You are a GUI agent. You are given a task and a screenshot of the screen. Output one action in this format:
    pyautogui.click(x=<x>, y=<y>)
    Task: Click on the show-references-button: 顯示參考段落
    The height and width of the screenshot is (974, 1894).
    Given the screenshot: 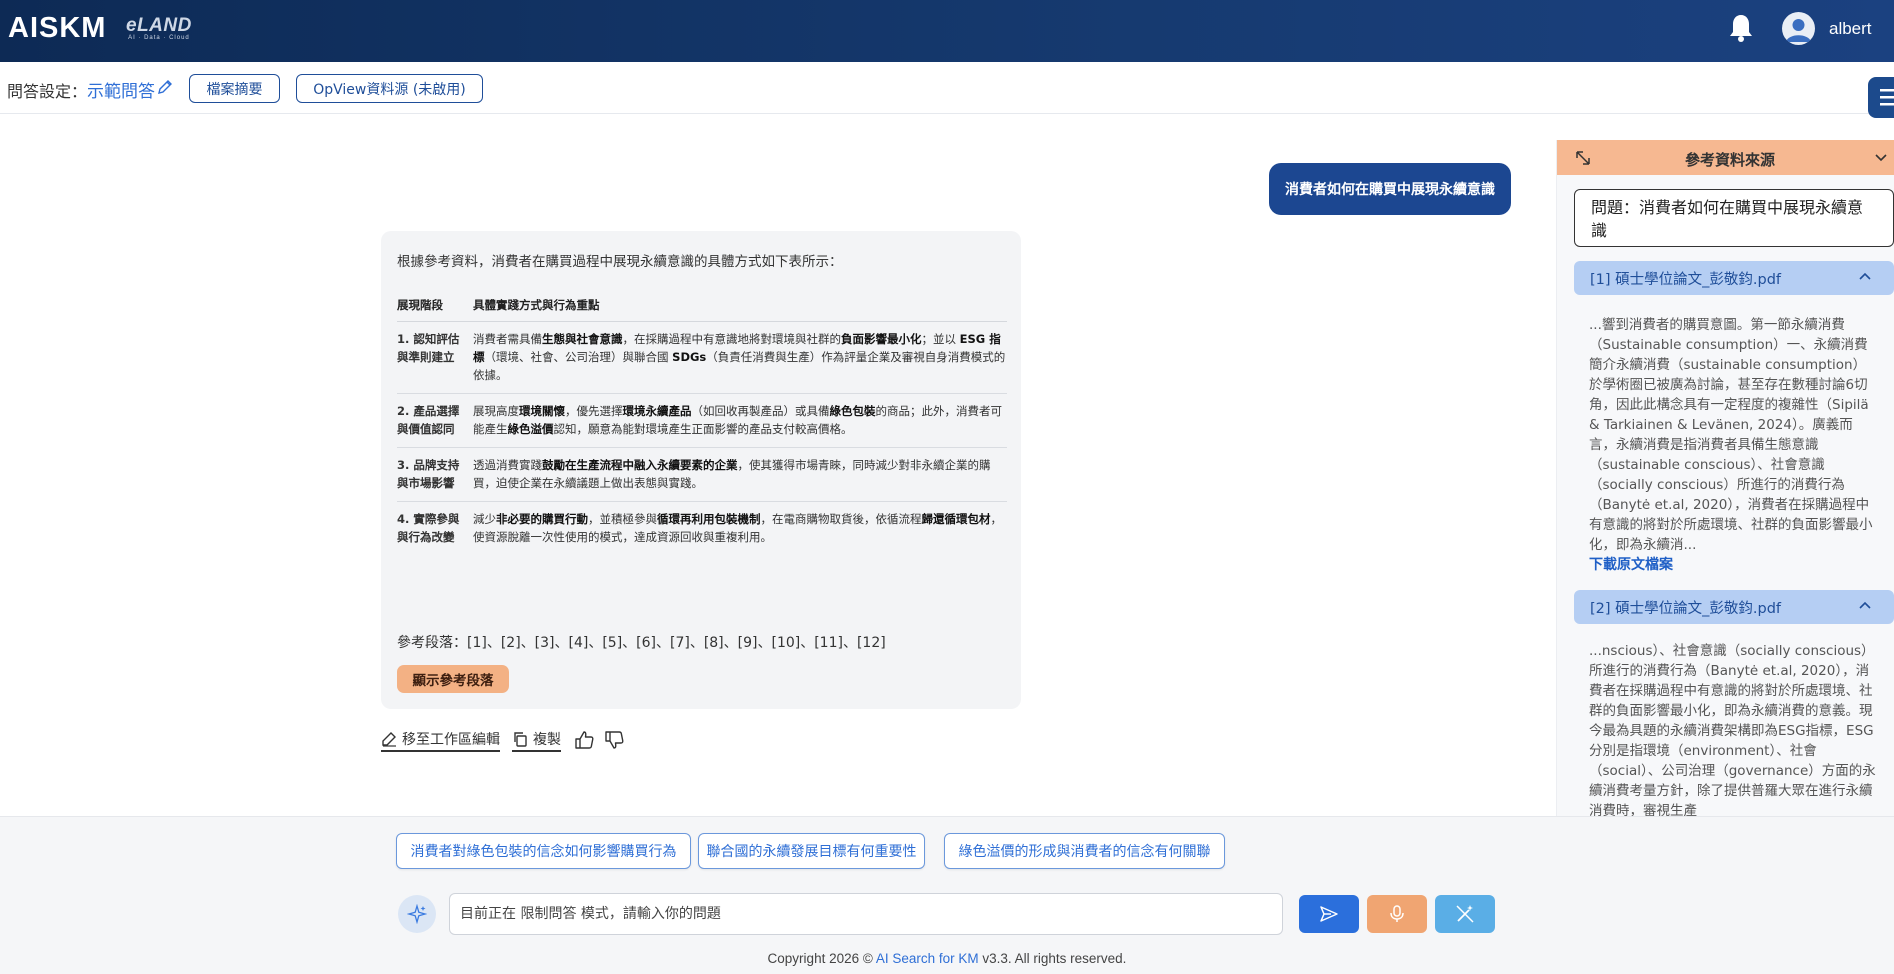 What is the action you would take?
    pyautogui.click(x=453, y=679)
    